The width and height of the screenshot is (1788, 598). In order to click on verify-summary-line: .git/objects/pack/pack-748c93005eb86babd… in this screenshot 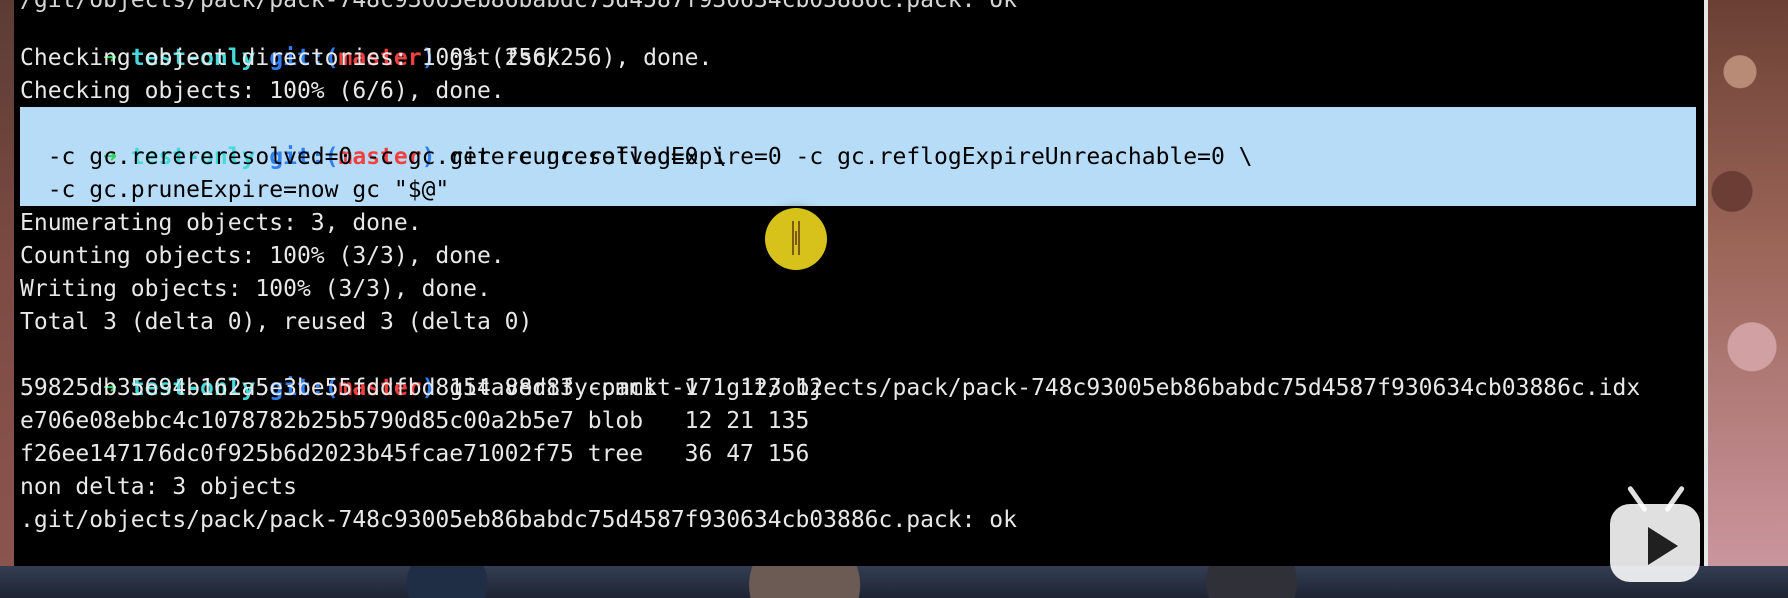, I will do `click(518, 520)`.